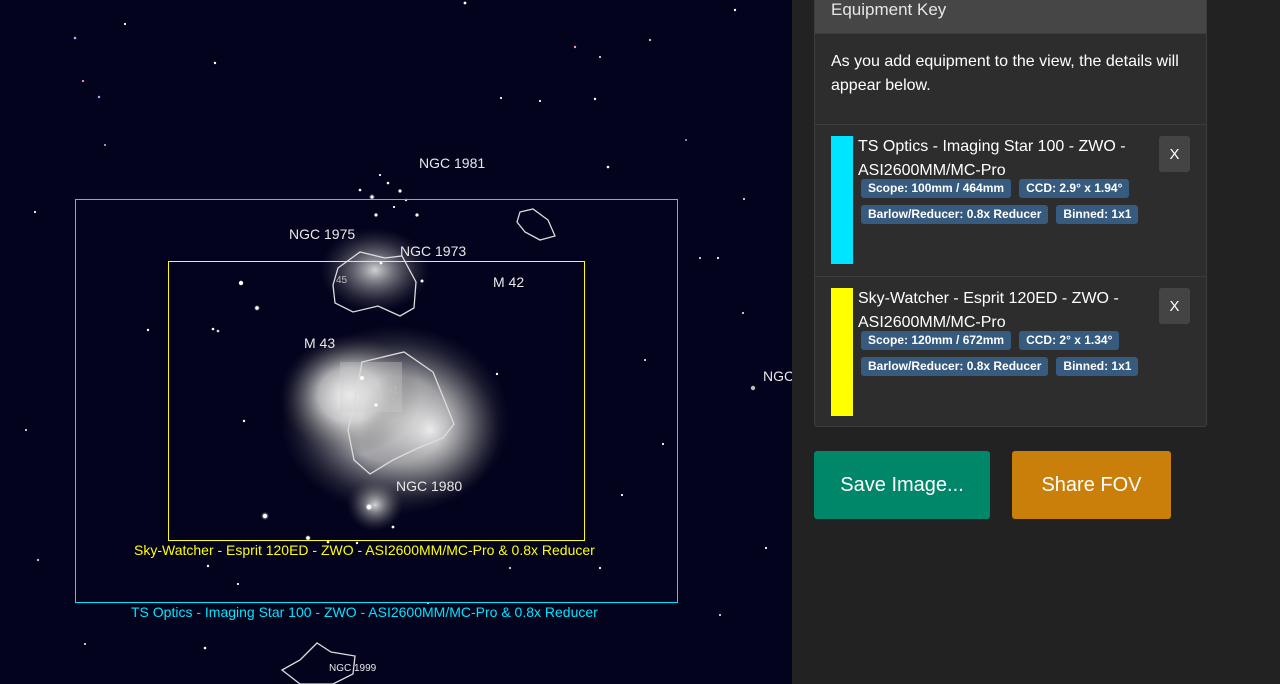 The image size is (1280, 684). I want to click on label-ngc-1981: NGC 1981, so click(452, 163).